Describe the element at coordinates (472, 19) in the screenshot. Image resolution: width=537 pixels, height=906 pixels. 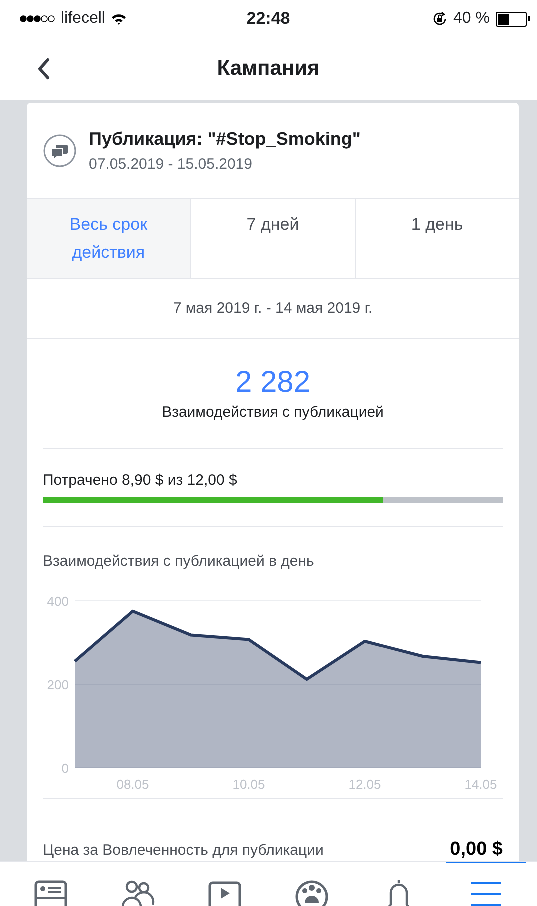
I see `battery-percent: 40 %` at that location.